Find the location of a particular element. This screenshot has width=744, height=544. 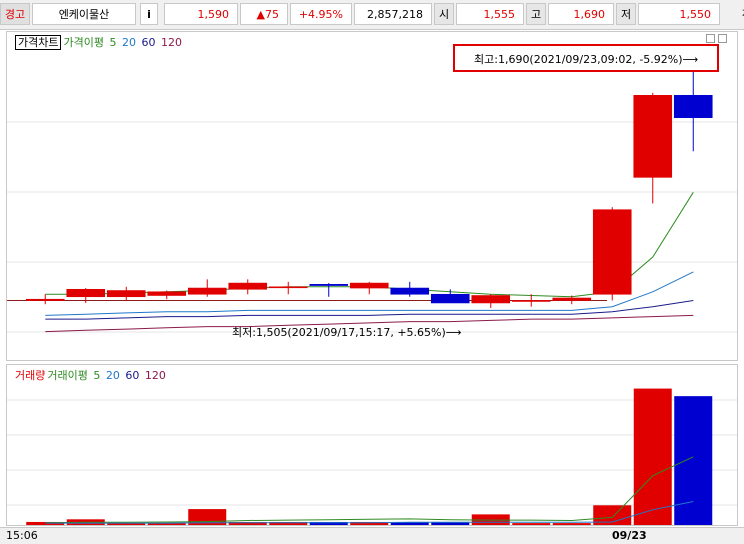

low-label: 저 is located at coordinates (626, 14).